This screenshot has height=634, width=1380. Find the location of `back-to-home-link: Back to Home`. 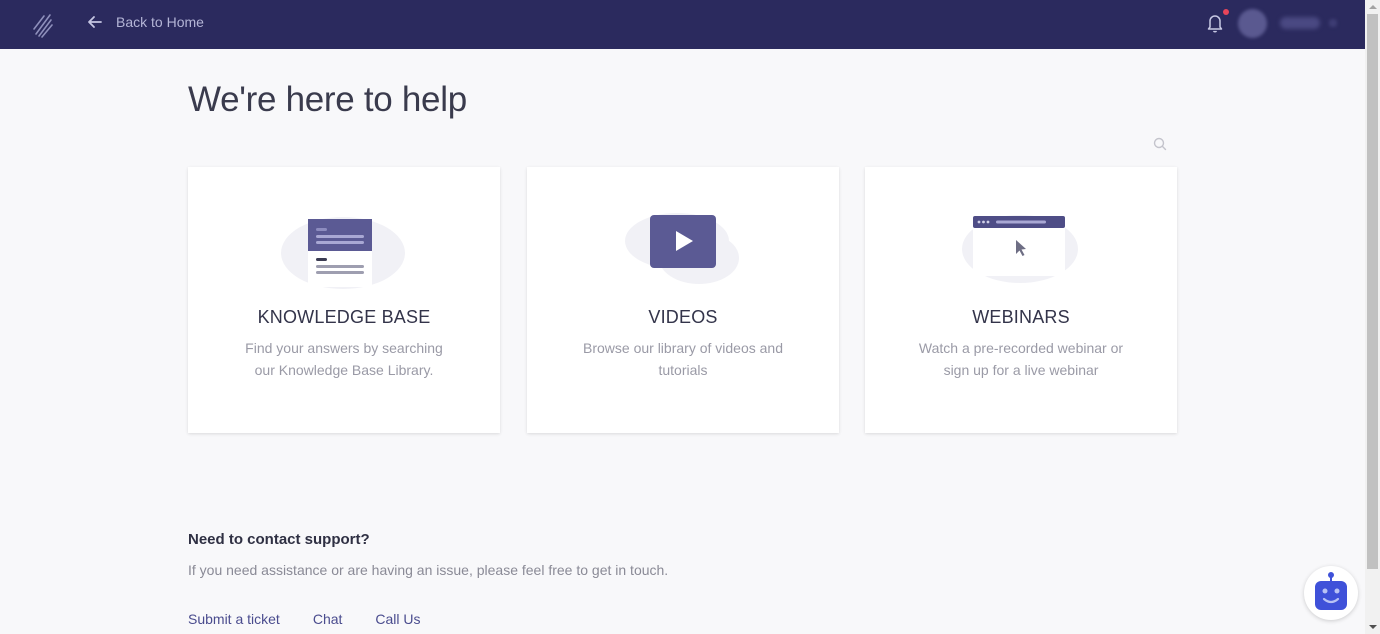

back-to-home-link: Back to Home is located at coordinates (145, 22).